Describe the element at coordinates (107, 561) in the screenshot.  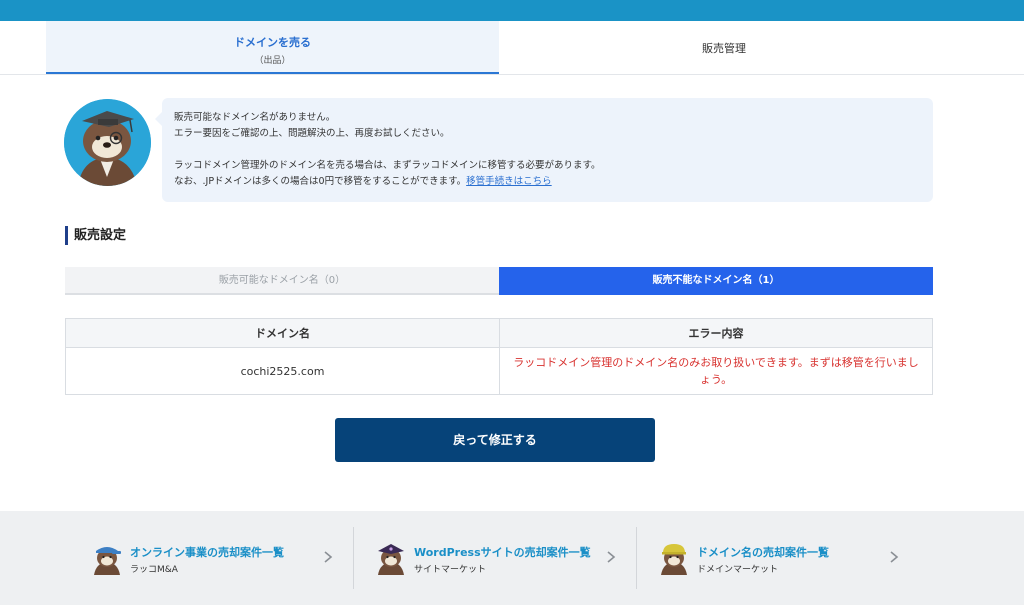
I see `otter-blue-cap-icon` at that location.